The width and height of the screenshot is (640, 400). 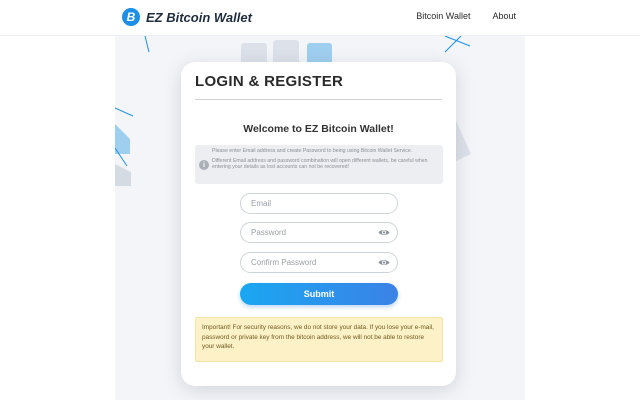 I want to click on info-icon: i, so click(x=204, y=165).